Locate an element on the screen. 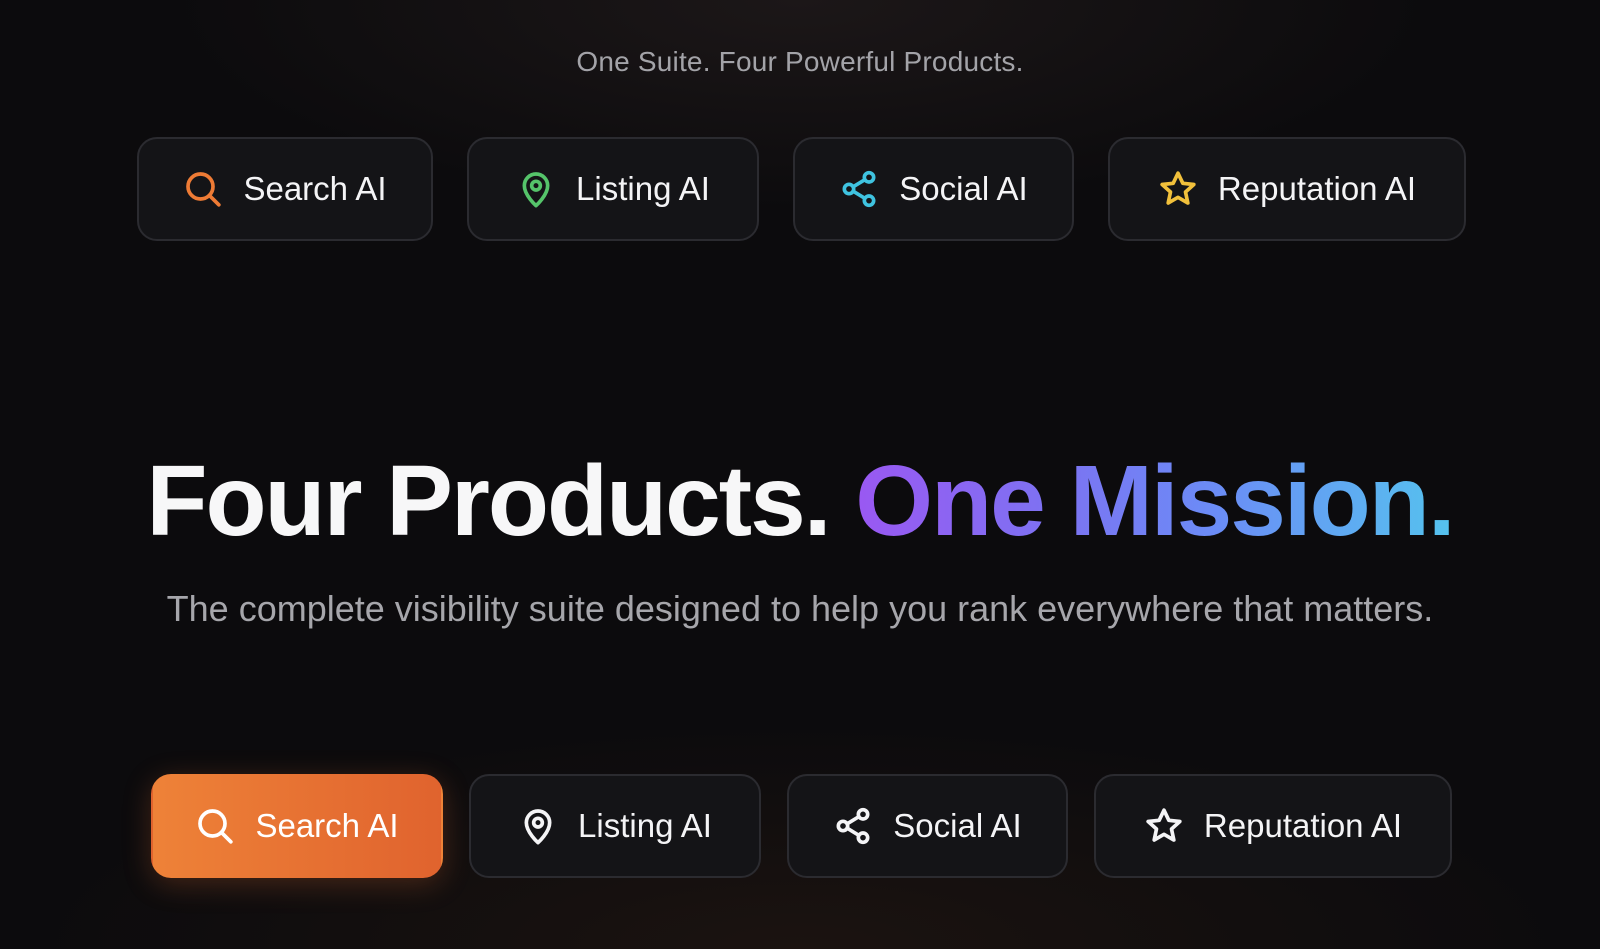 This screenshot has height=949, width=1600. tab-listing-ai: Listing AI is located at coordinates (615, 826).